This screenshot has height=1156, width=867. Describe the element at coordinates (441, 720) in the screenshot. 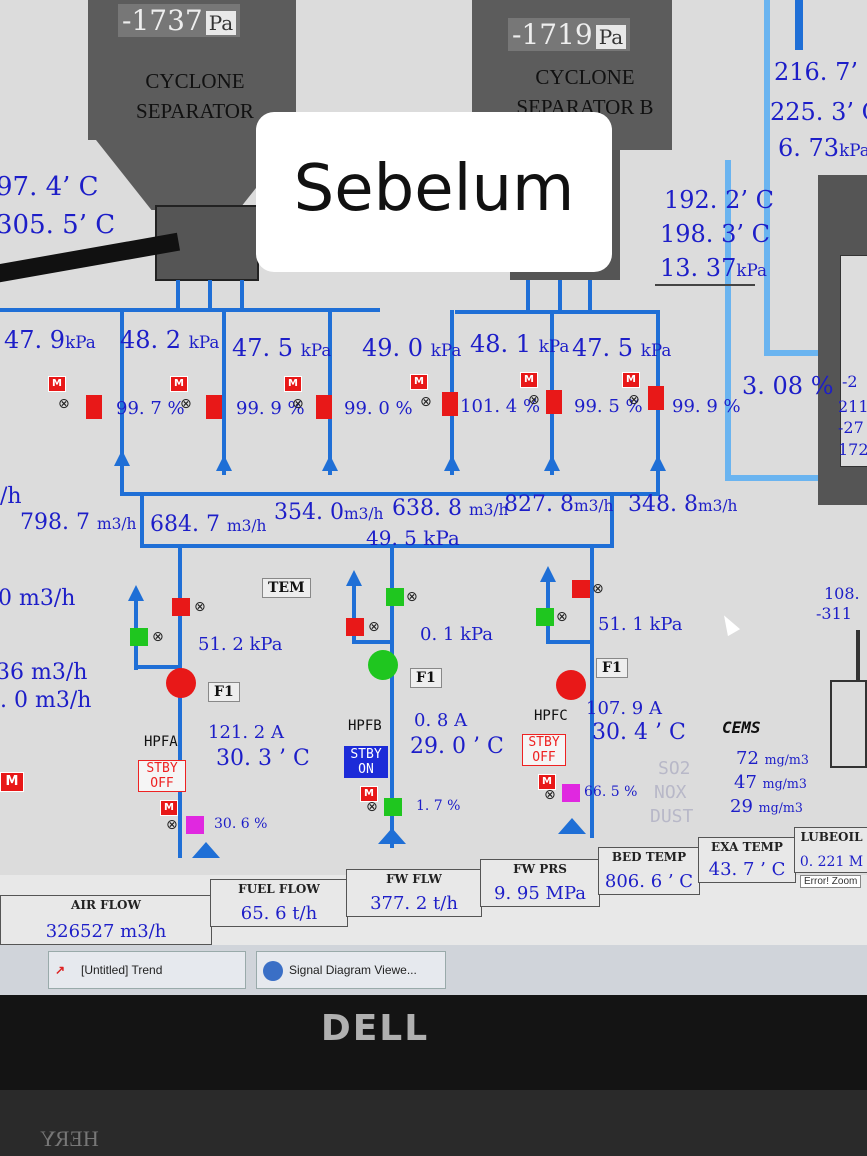

I see `fan-b-current: 0. 8 A` at that location.